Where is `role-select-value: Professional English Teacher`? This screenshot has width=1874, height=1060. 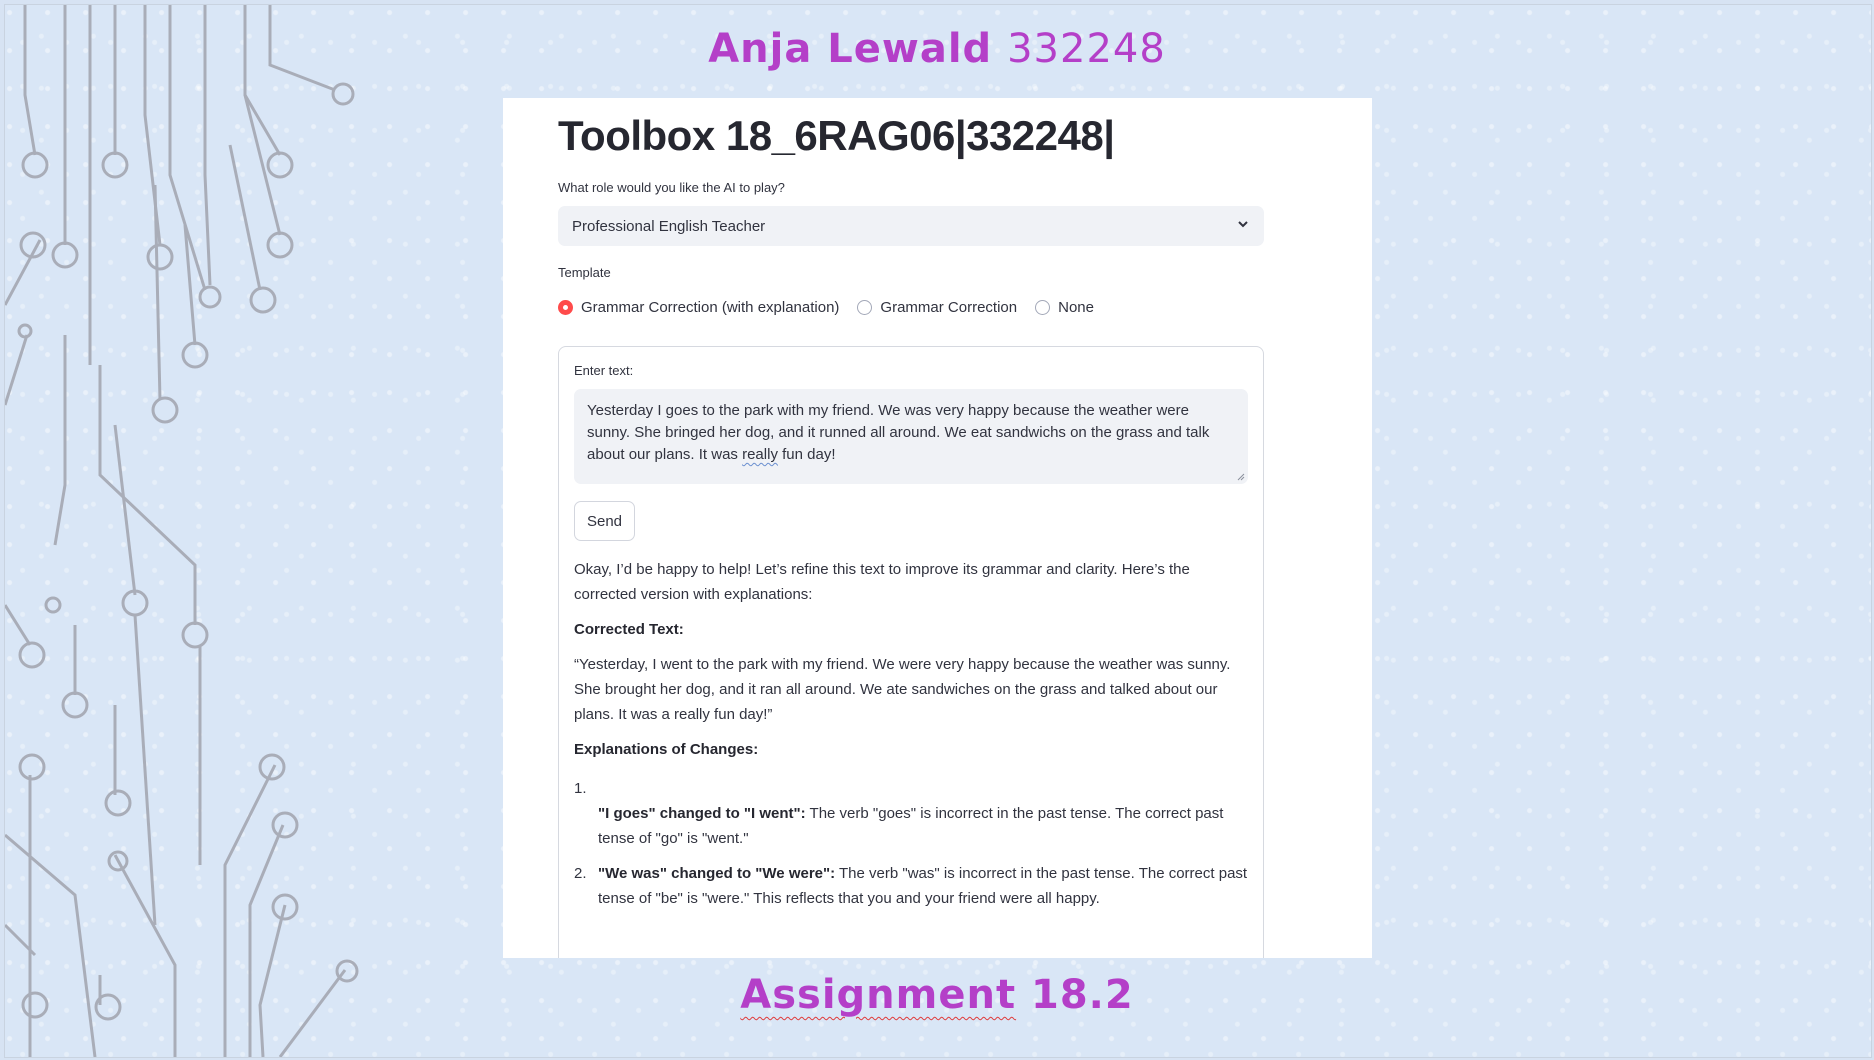
role-select-value: Professional English Teacher is located at coordinates (669, 226).